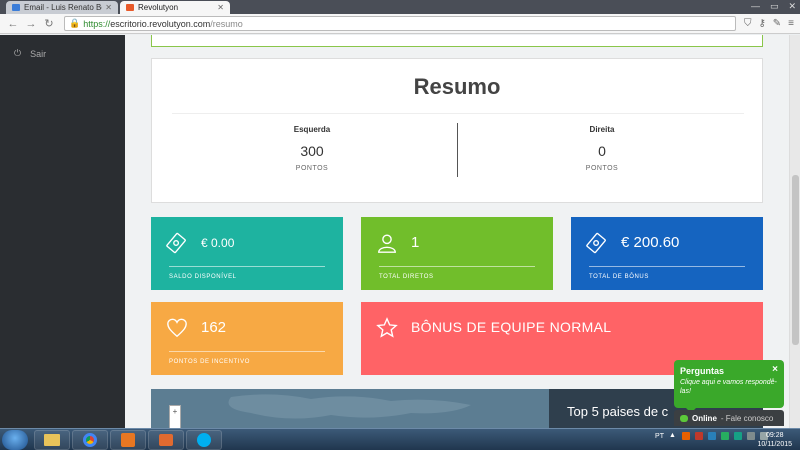 The image size is (800, 450). Describe the element at coordinates (49, 23) in the screenshot. I see `reload-icon: ↻` at that location.